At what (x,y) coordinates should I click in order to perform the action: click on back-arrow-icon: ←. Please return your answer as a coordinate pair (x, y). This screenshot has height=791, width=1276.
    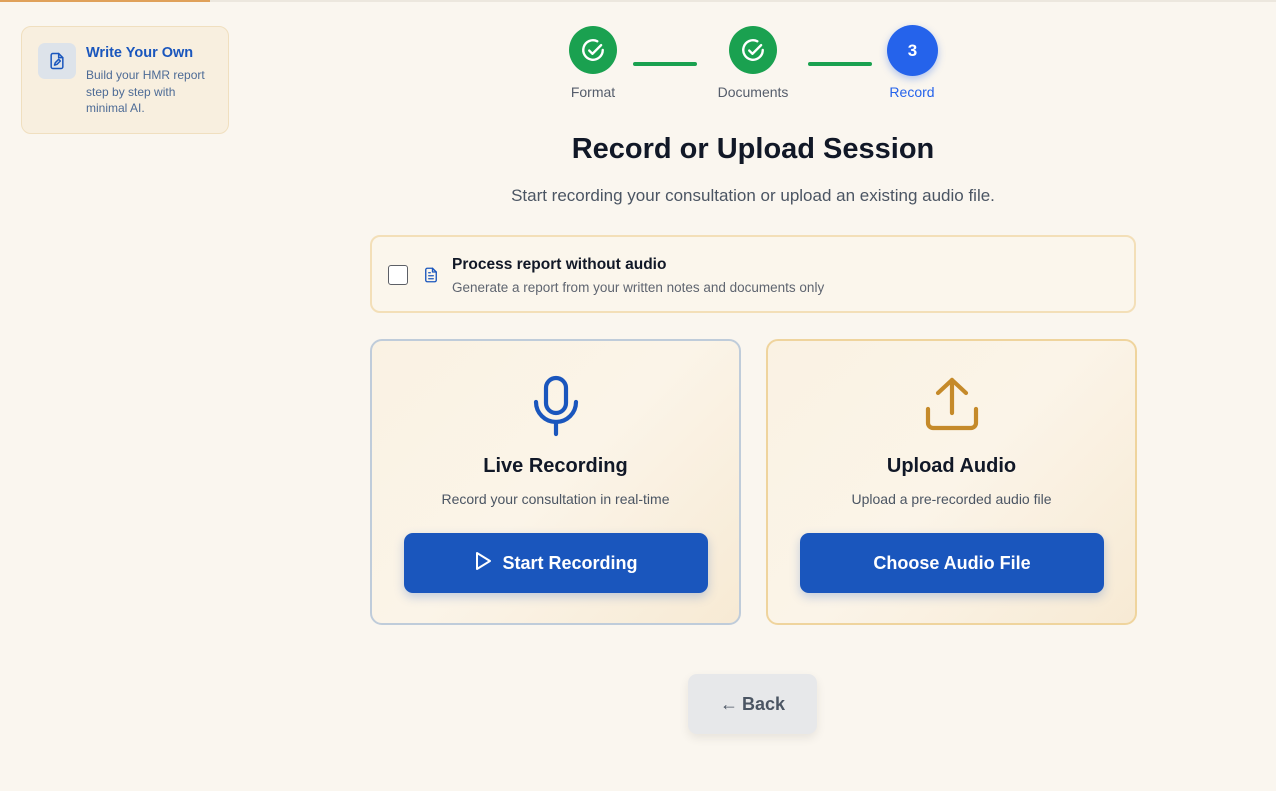
    Looking at the image, I should click on (728, 703).